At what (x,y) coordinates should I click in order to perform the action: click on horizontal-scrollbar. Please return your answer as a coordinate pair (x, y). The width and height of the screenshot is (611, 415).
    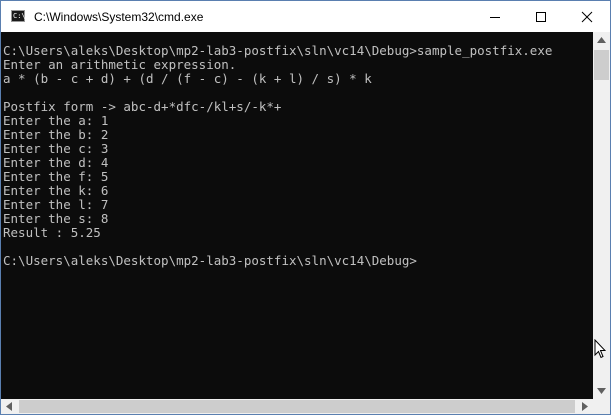
    Looking at the image, I should click on (297, 406).